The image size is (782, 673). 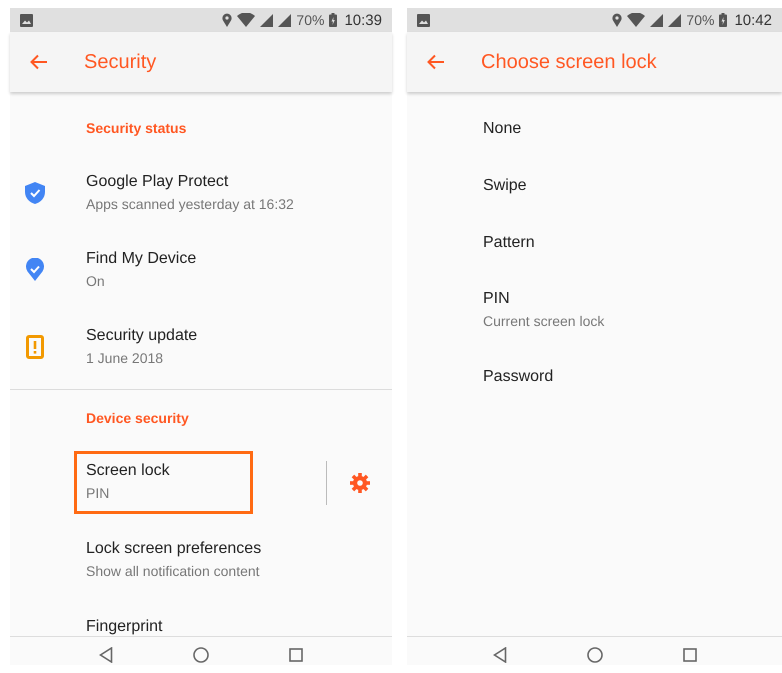 I want to click on setting-title: Pattern, so click(x=509, y=243).